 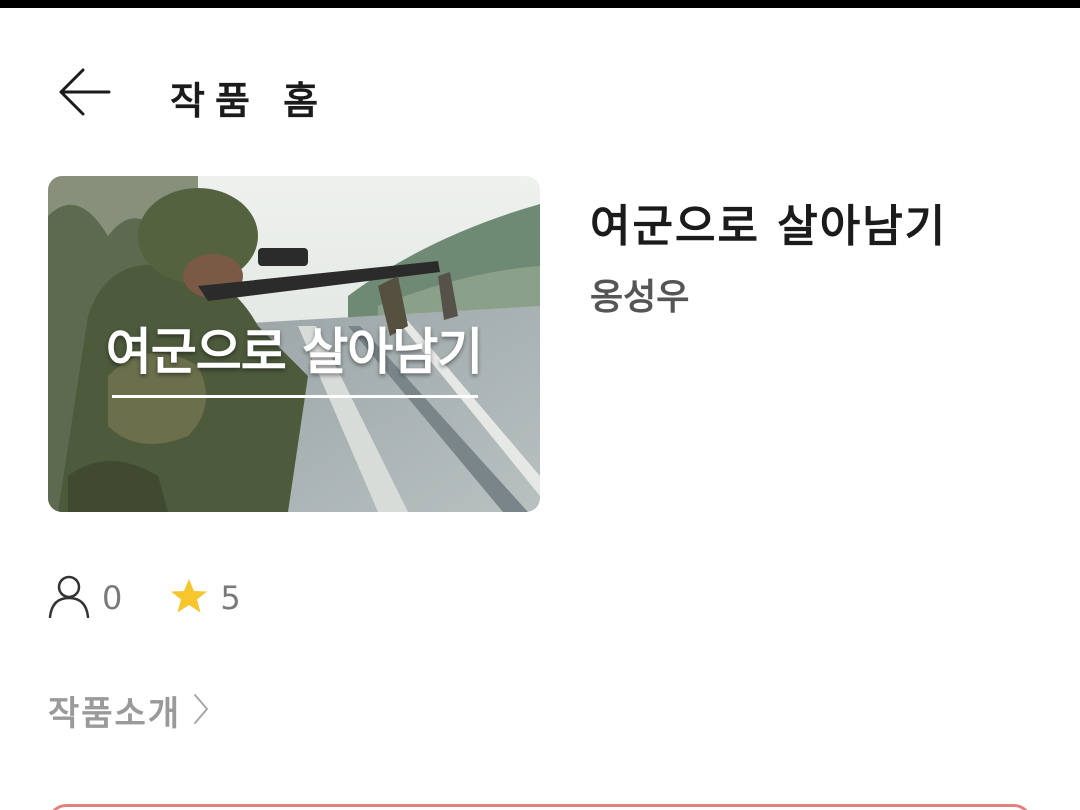 What do you see at coordinates (249, 101) in the screenshot?
I see `page-title: 작품 홈` at bounding box center [249, 101].